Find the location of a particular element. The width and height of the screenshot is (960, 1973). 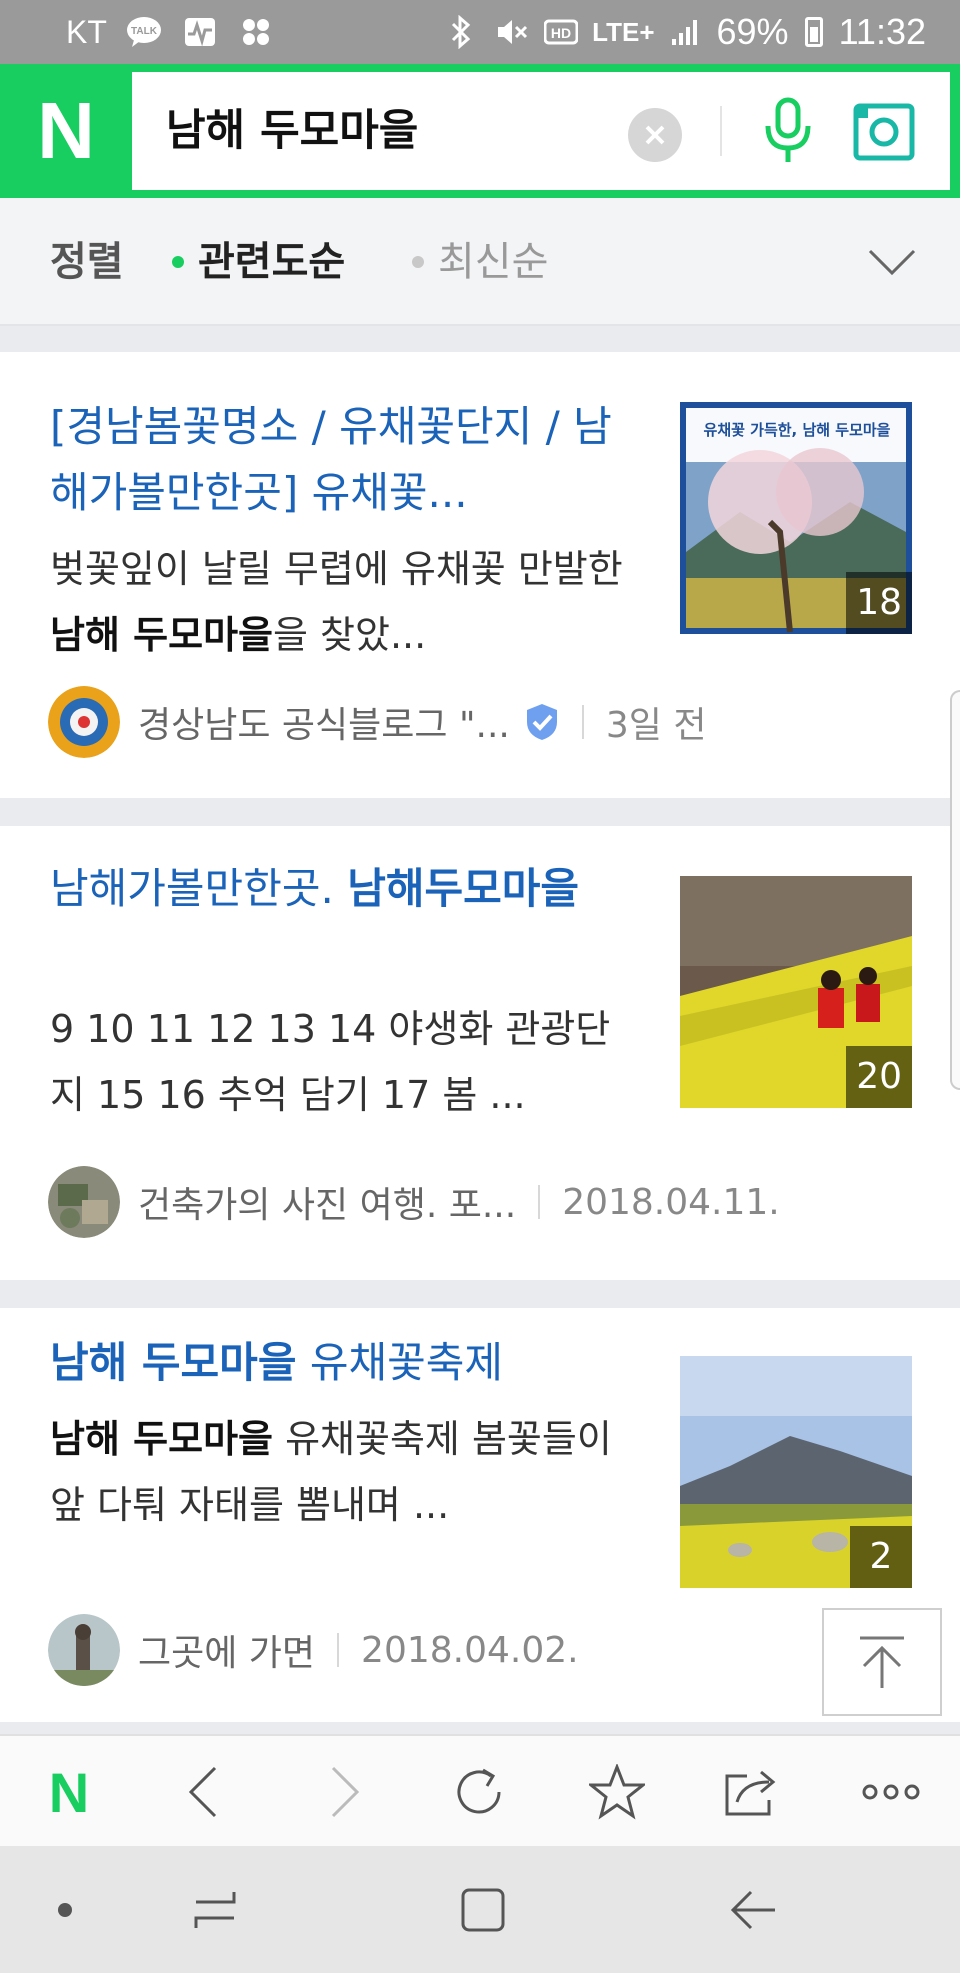

clock: 11:32 is located at coordinates (882, 31).